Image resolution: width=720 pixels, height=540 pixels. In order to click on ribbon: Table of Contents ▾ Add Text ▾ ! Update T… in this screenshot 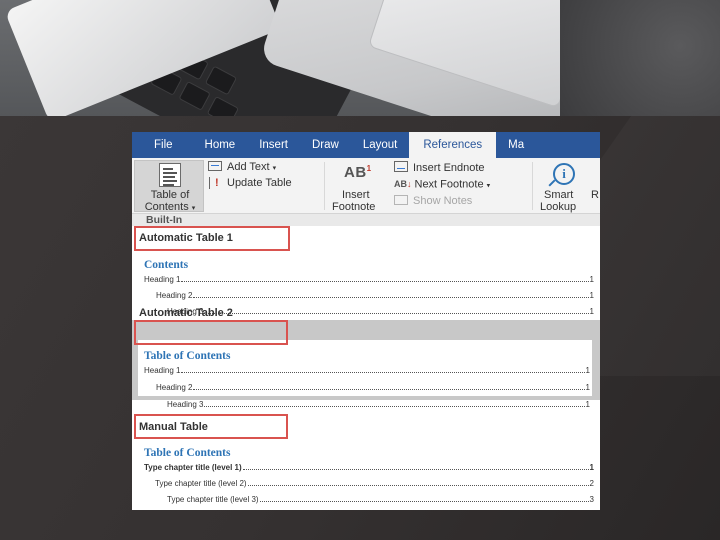, I will do `click(366, 186)`.